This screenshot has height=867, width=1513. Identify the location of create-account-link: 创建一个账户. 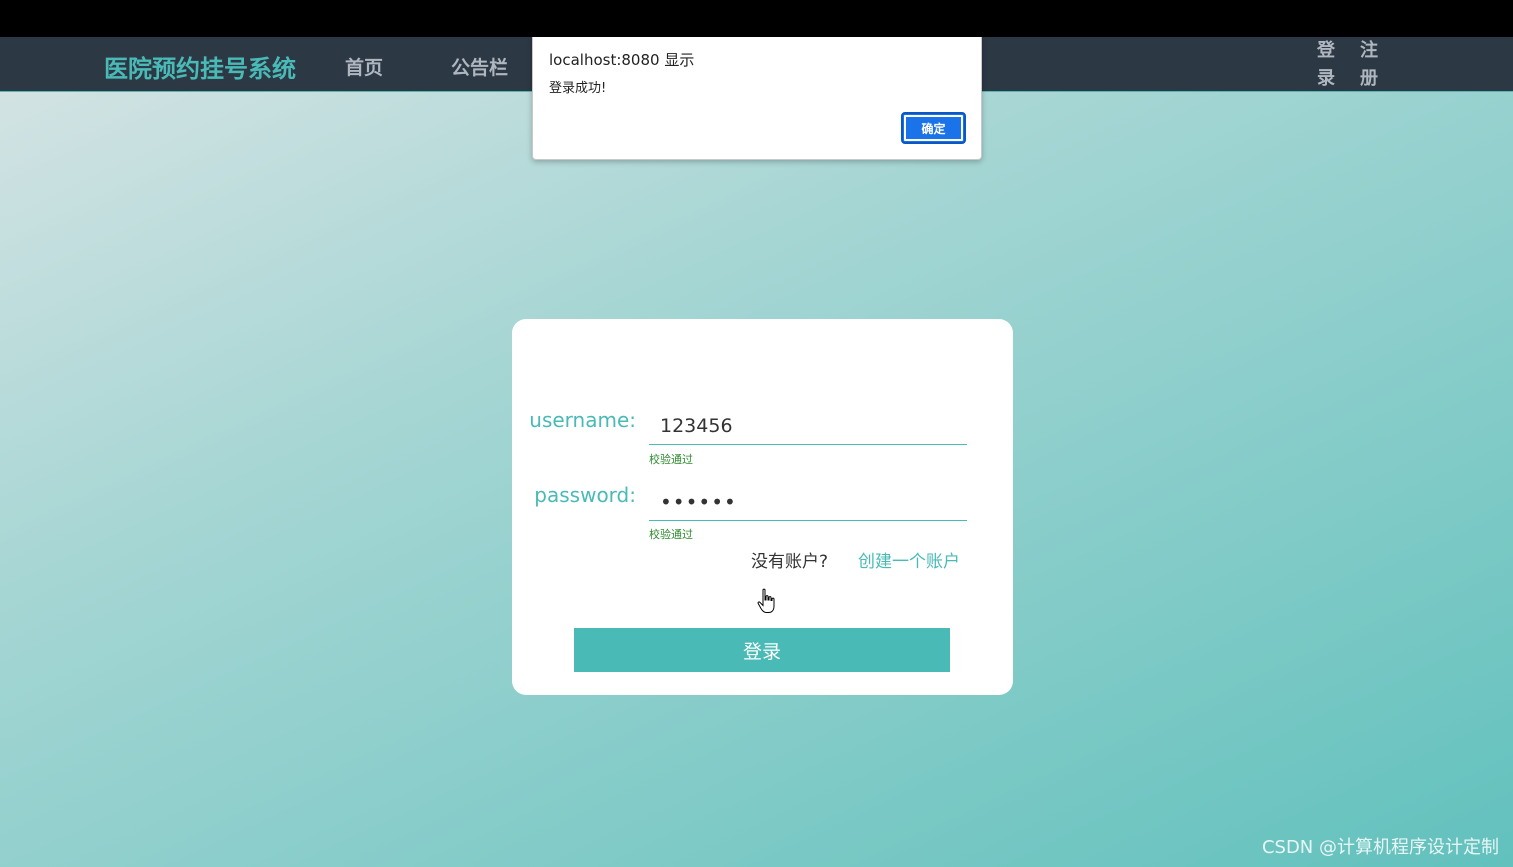
(909, 559).